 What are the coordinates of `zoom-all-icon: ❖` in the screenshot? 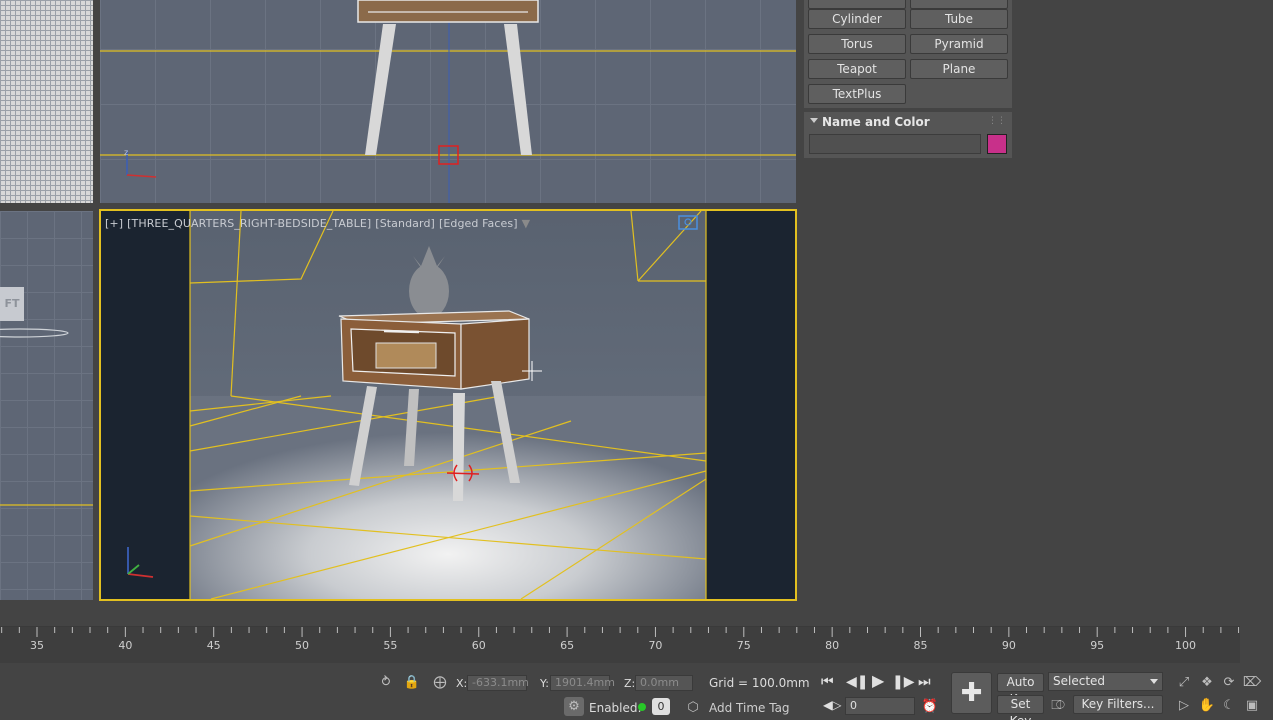 It's located at (1207, 682).